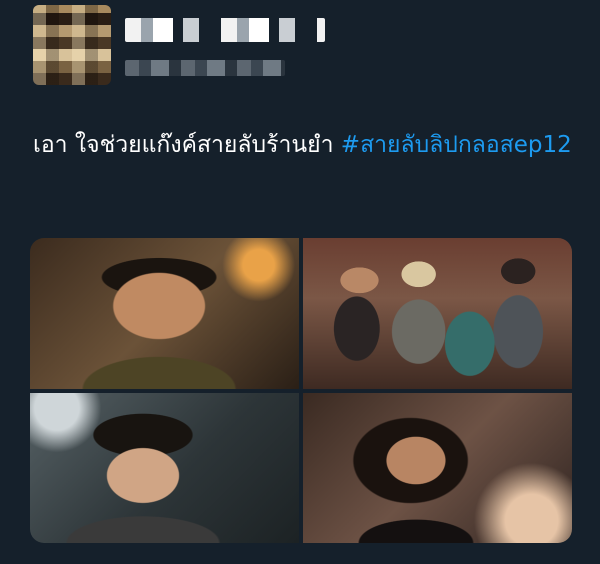  What do you see at coordinates (437, 313) in the screenshot?
I see `photo-group-scene` at bounding box center [437, 313].